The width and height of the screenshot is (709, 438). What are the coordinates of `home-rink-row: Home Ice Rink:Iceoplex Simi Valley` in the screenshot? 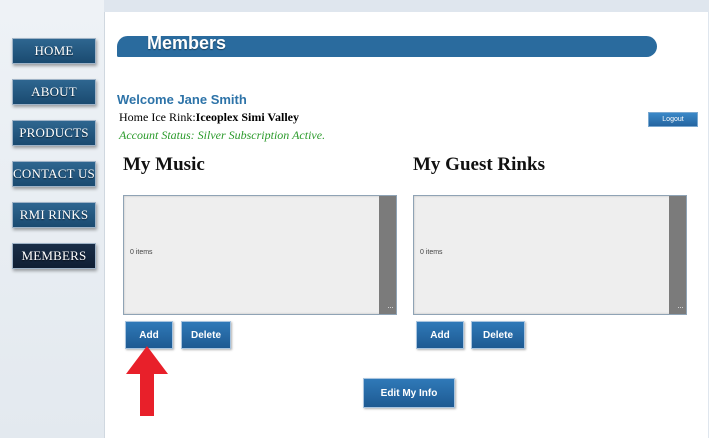 It's located at (209, 117).